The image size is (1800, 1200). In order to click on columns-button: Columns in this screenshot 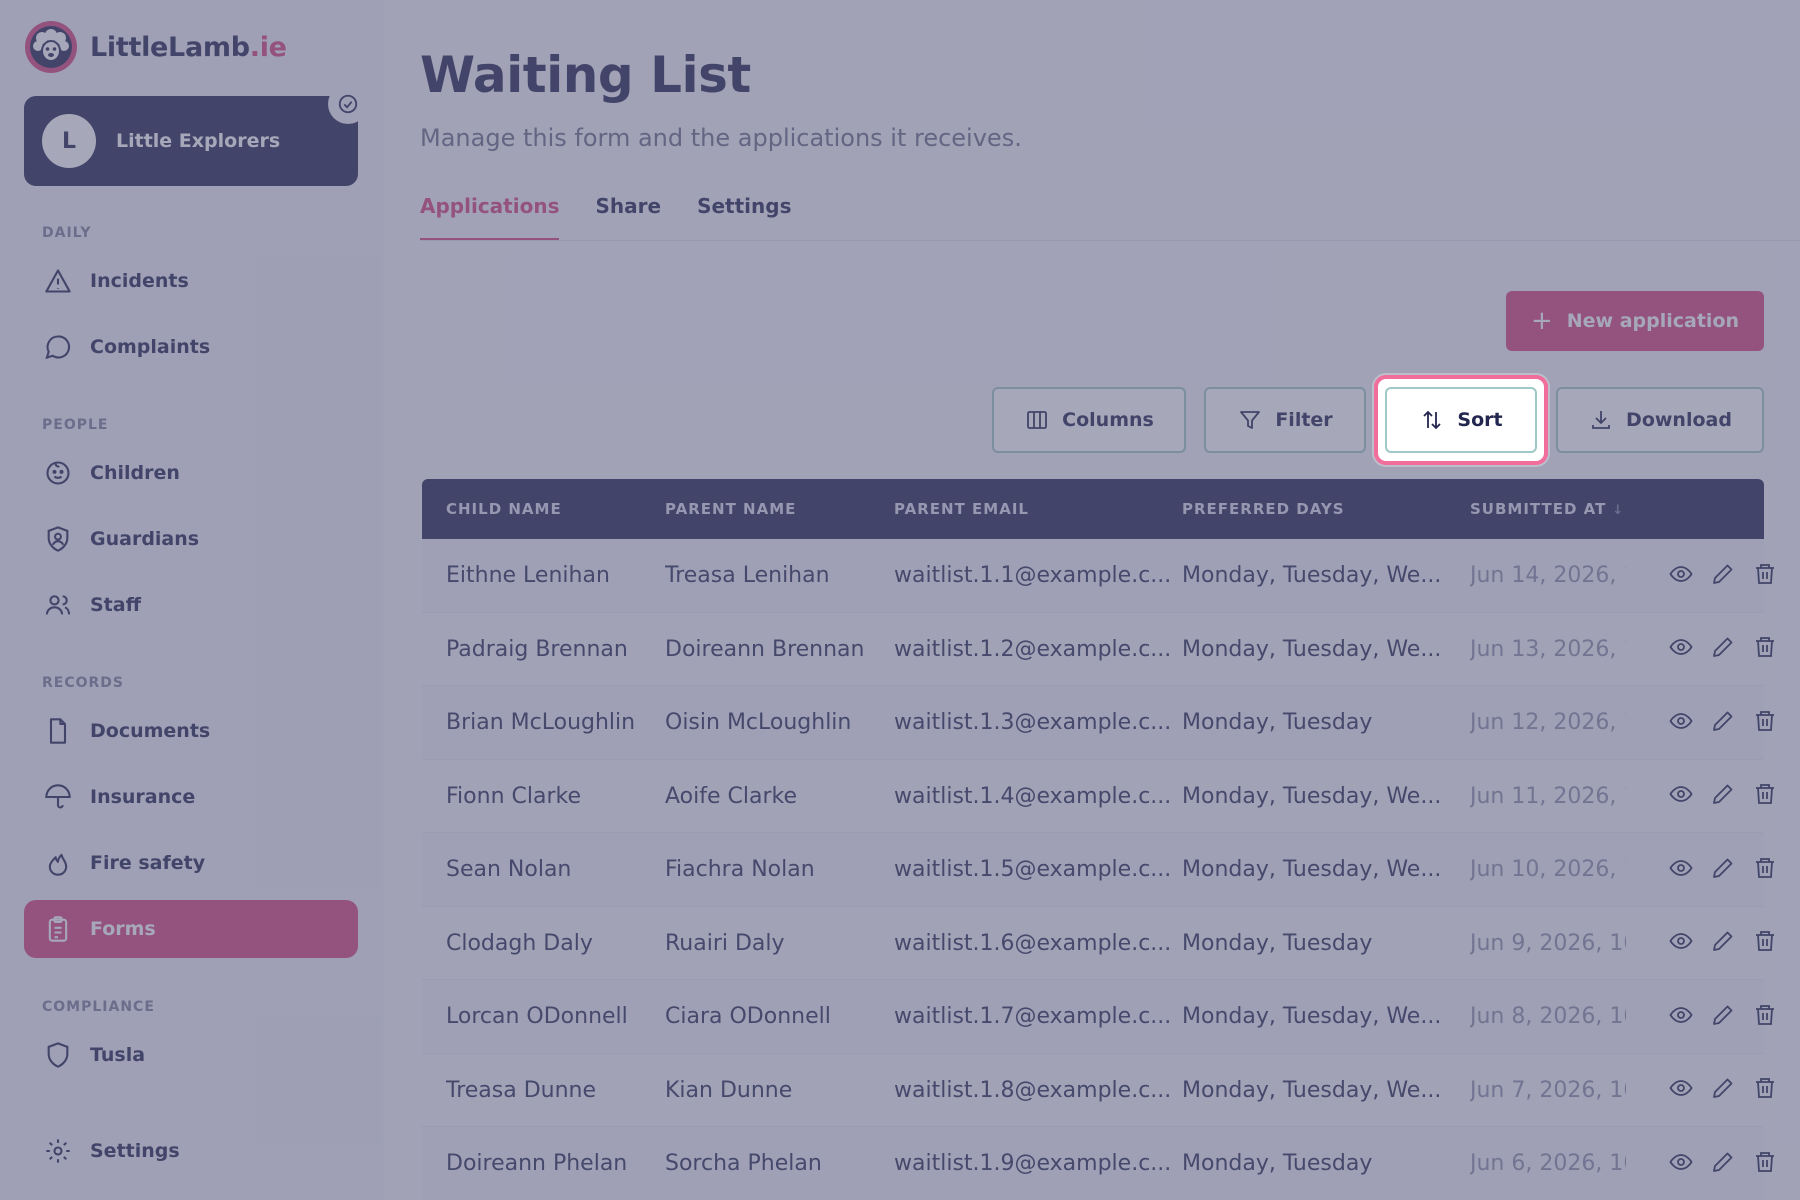, I will do `click(1089, 420)`.